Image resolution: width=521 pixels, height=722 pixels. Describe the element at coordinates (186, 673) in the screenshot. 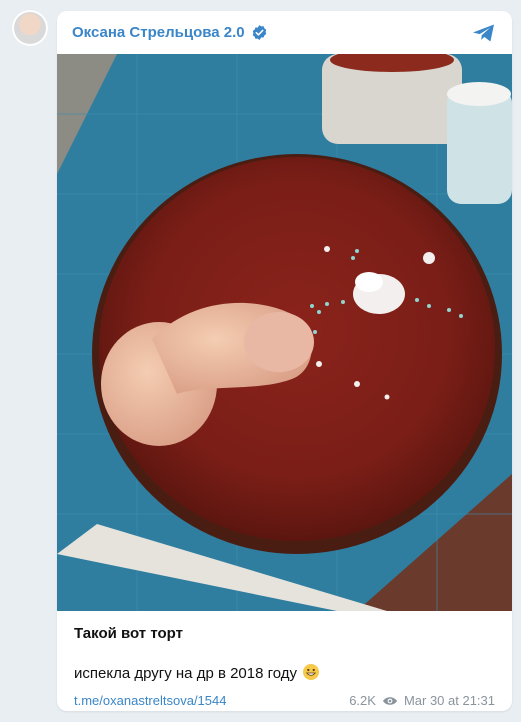

I see `post-text: испекла другу на др в 2018 году` at that location.